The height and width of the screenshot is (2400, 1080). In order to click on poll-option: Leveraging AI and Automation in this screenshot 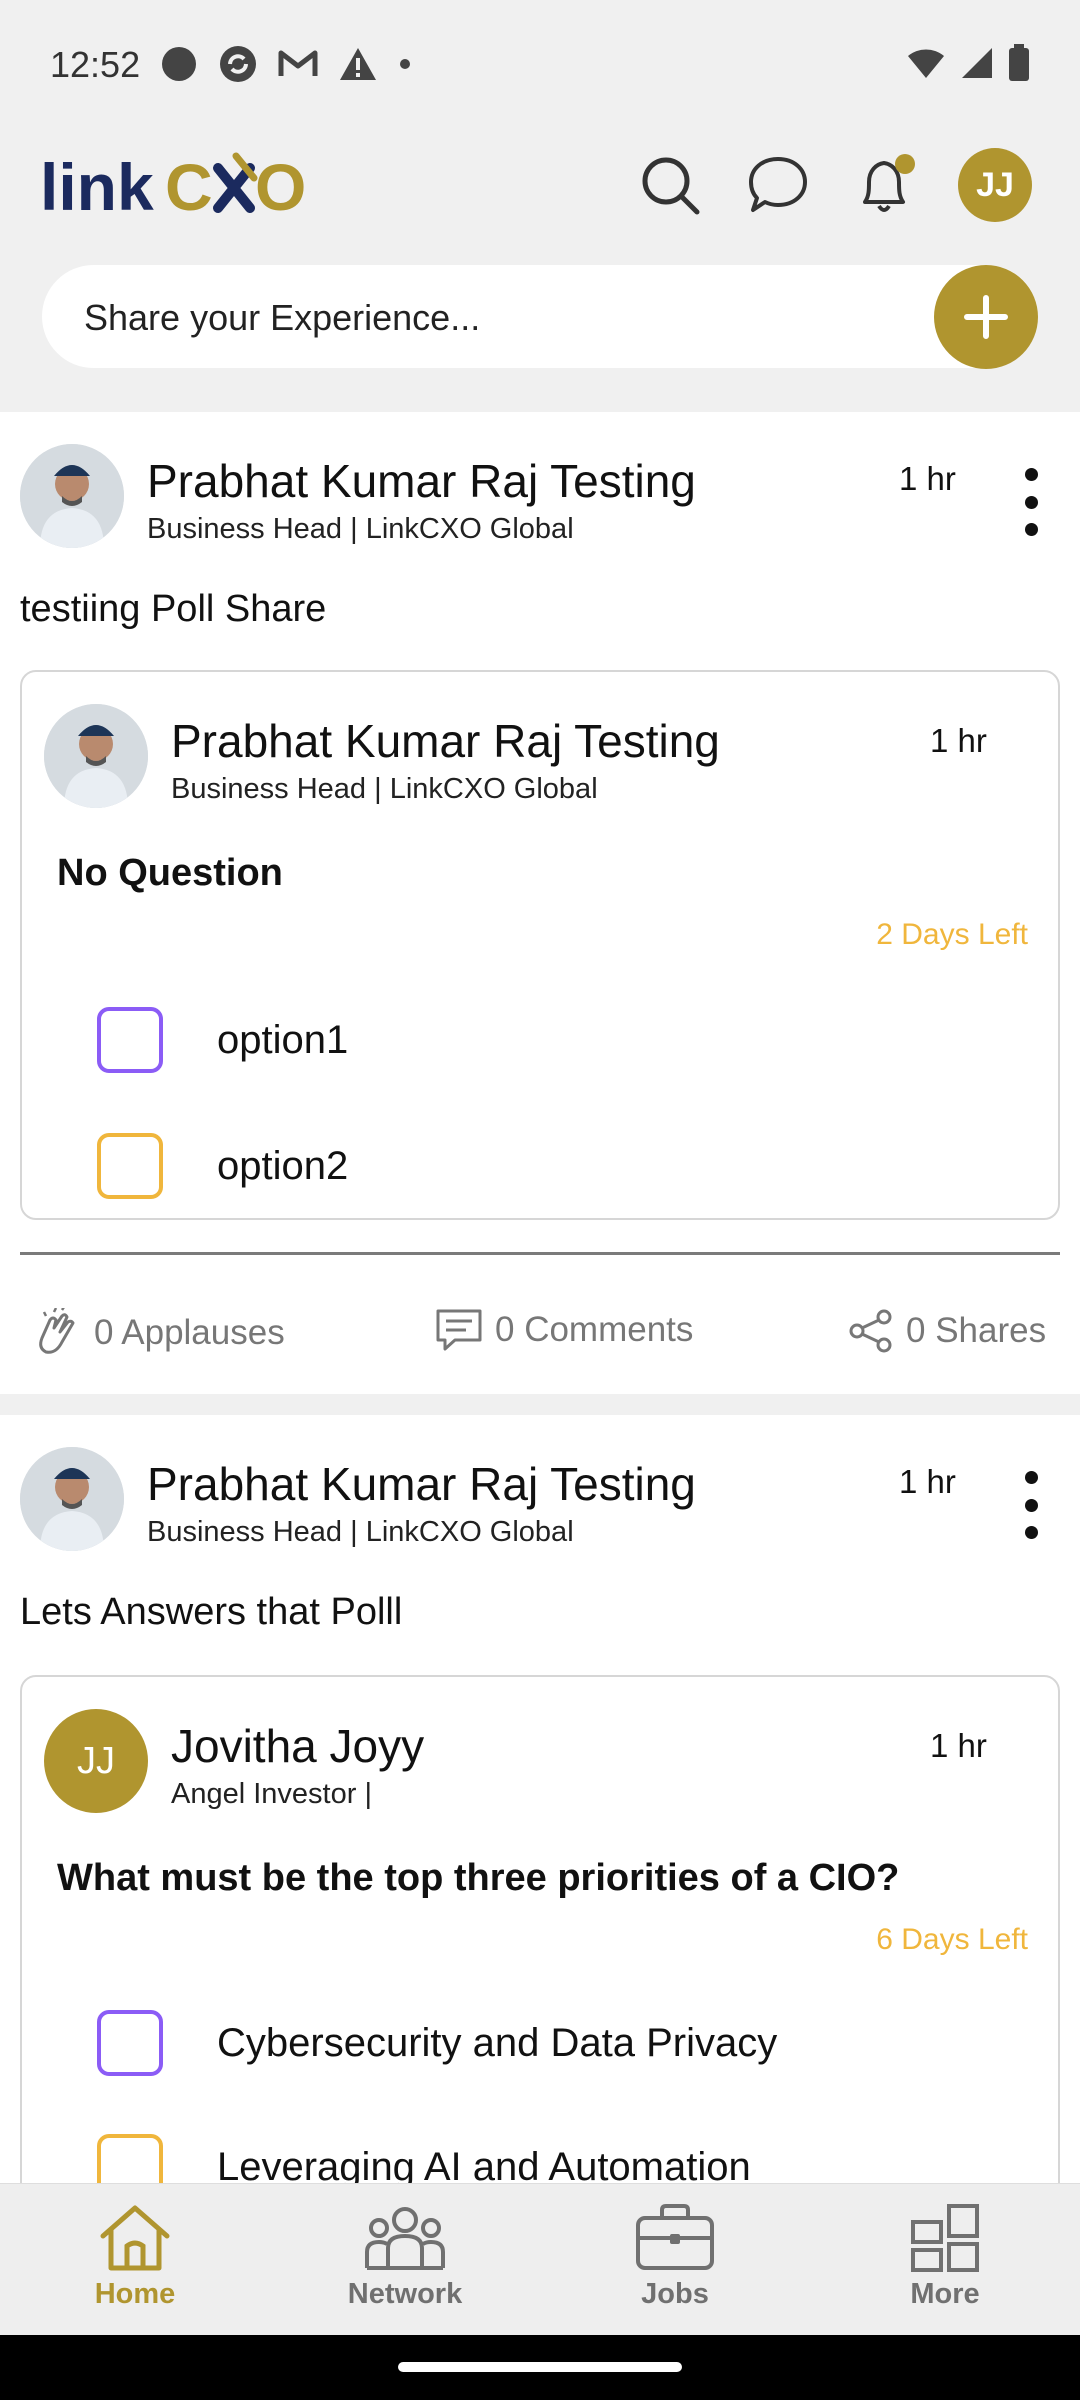, I will do `click(424, 2158)`.